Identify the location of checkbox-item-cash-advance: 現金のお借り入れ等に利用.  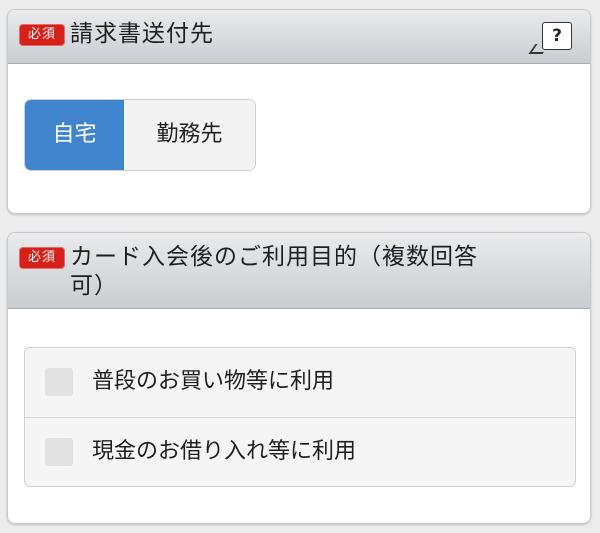
(300, 451).